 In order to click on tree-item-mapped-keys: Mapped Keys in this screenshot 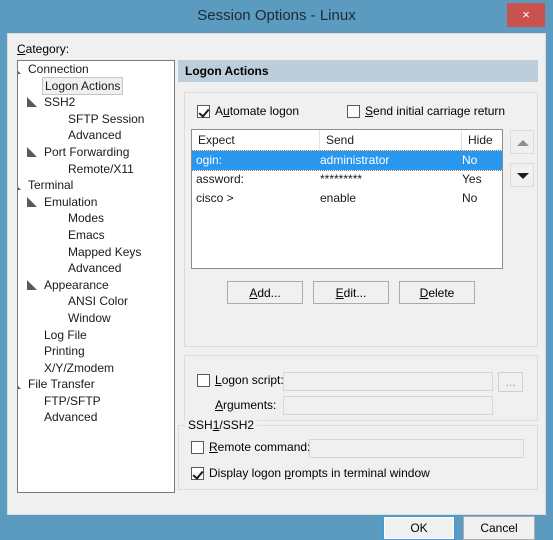, I will do `click(96, 252)`.